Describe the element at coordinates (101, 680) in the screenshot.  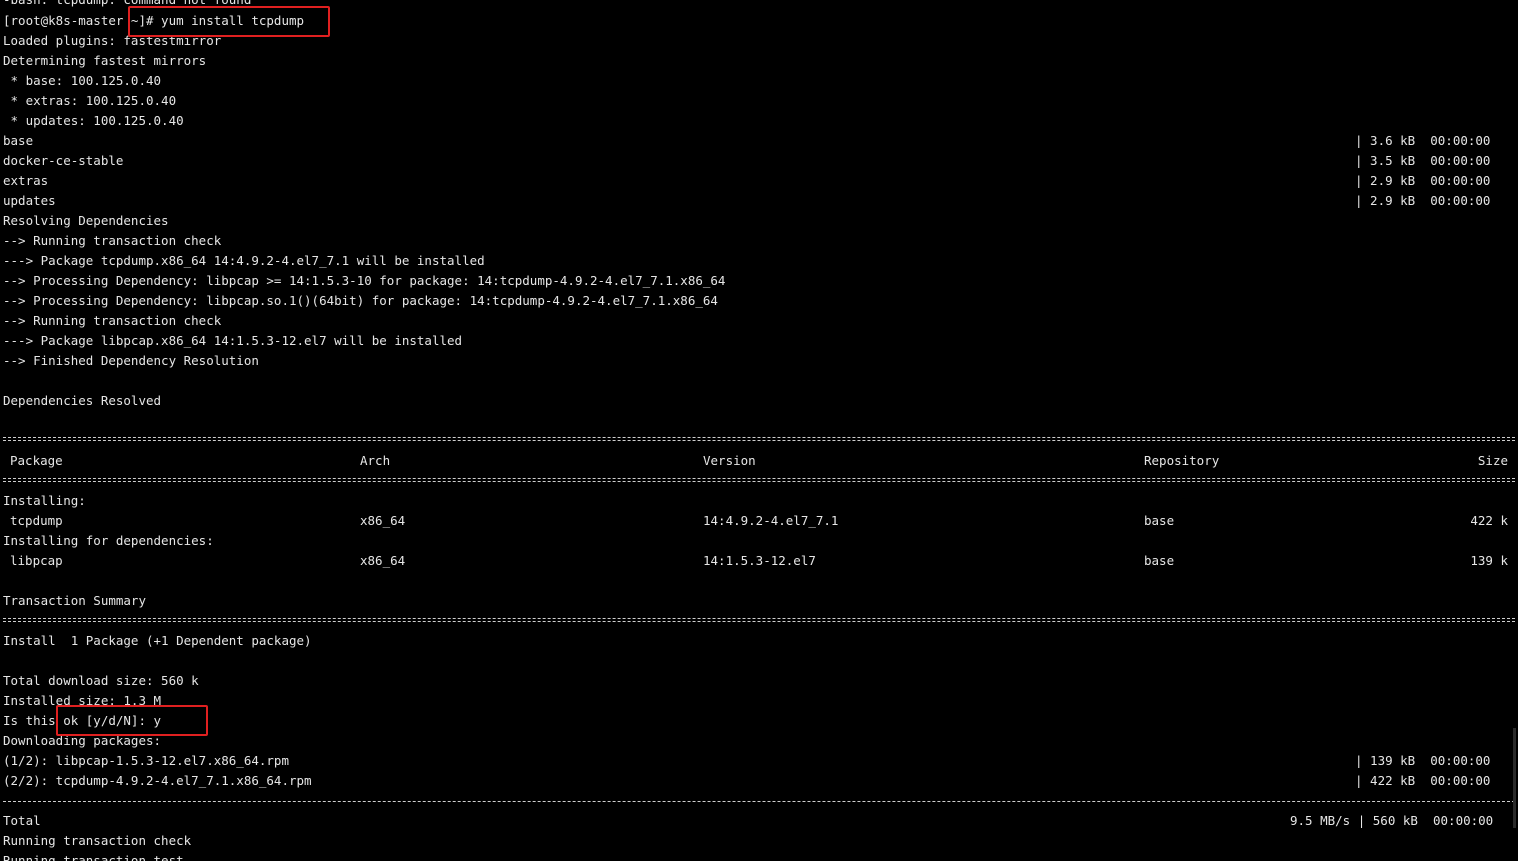
I see `total-download-line: Total download size: 560 k` at that location.